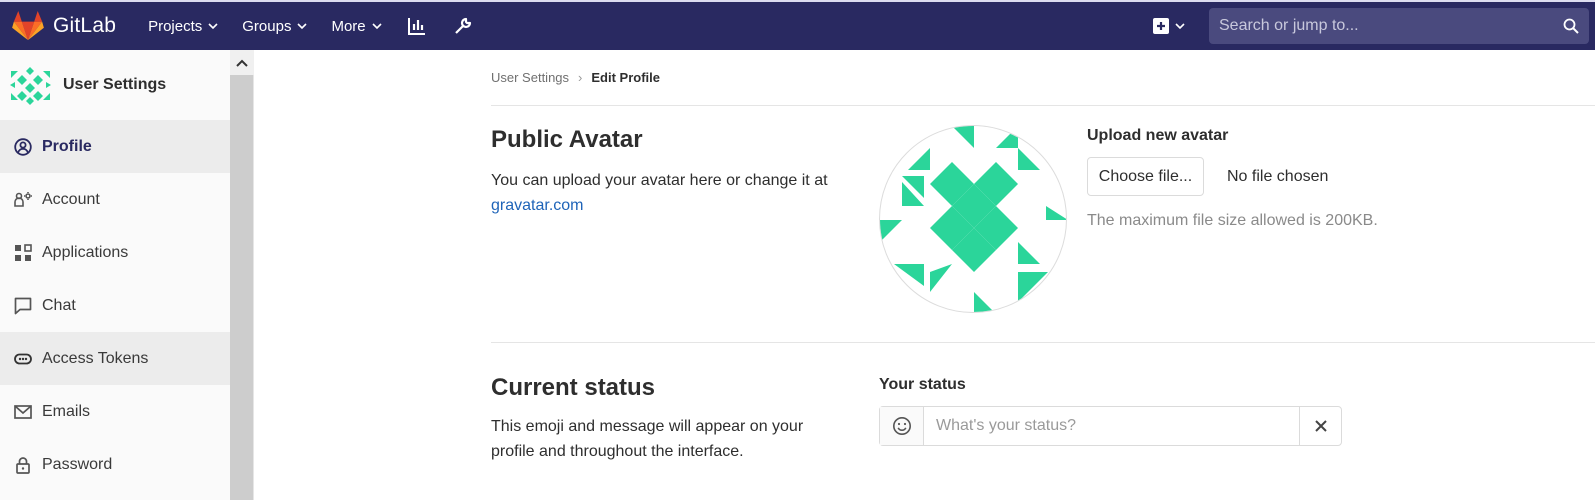  I want to click on profile-icon, so click(23, 146).